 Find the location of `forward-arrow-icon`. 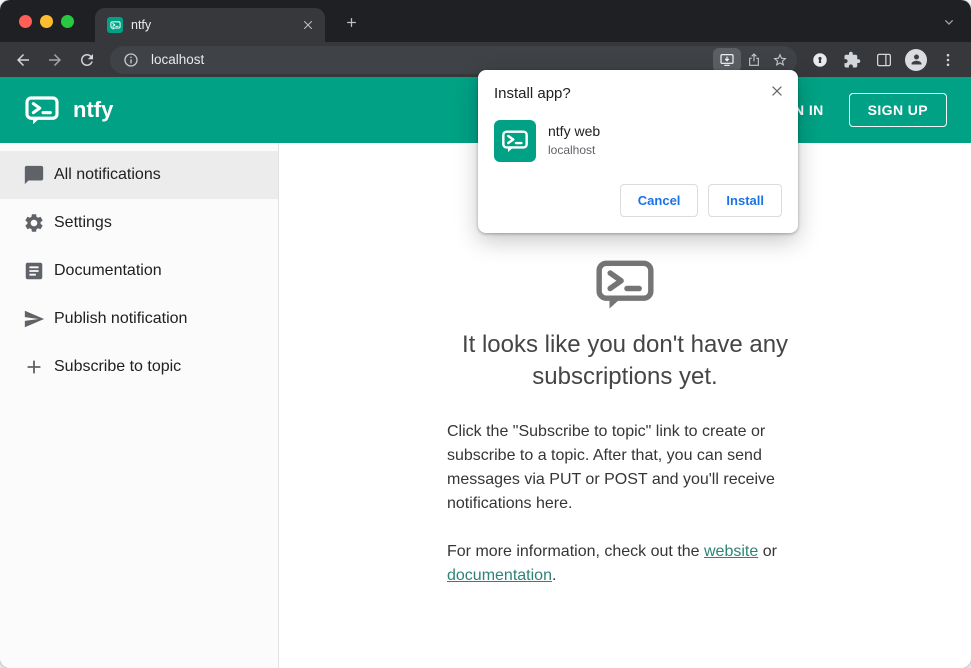

forward-arrow-icon is located at coordinates (55, 60).